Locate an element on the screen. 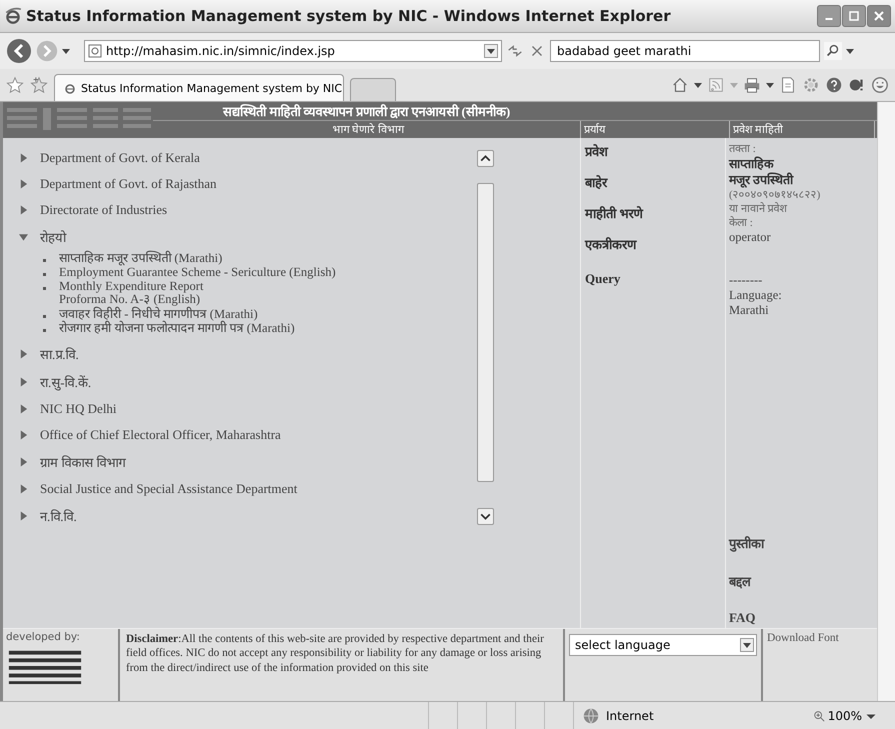 The image size is (895, 729). tree-item: रा.सु-वि.कें. is located at coordinates (248, 381).